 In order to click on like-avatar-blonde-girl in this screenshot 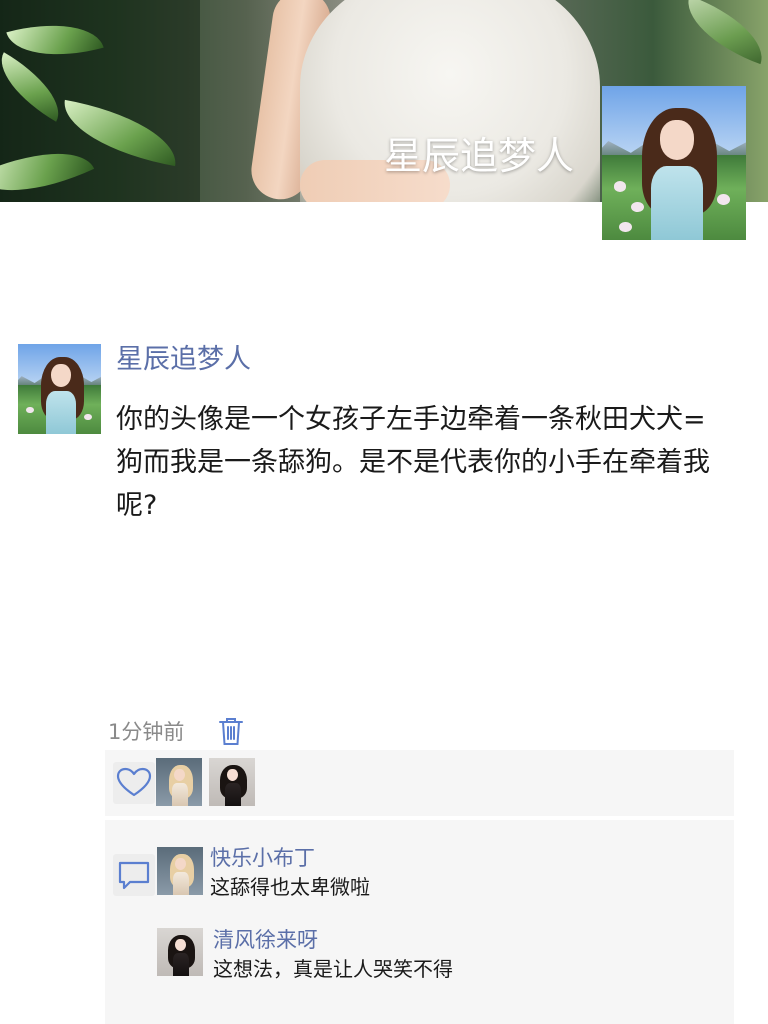, I will do `click(179, 782)`.